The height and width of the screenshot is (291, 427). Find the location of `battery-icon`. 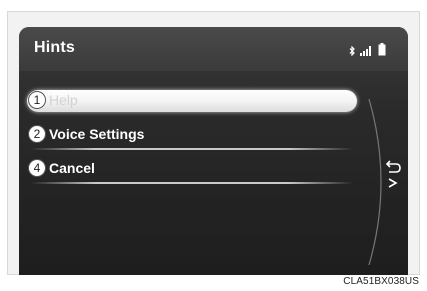

battery-icon is located at coordinates (382, 49).